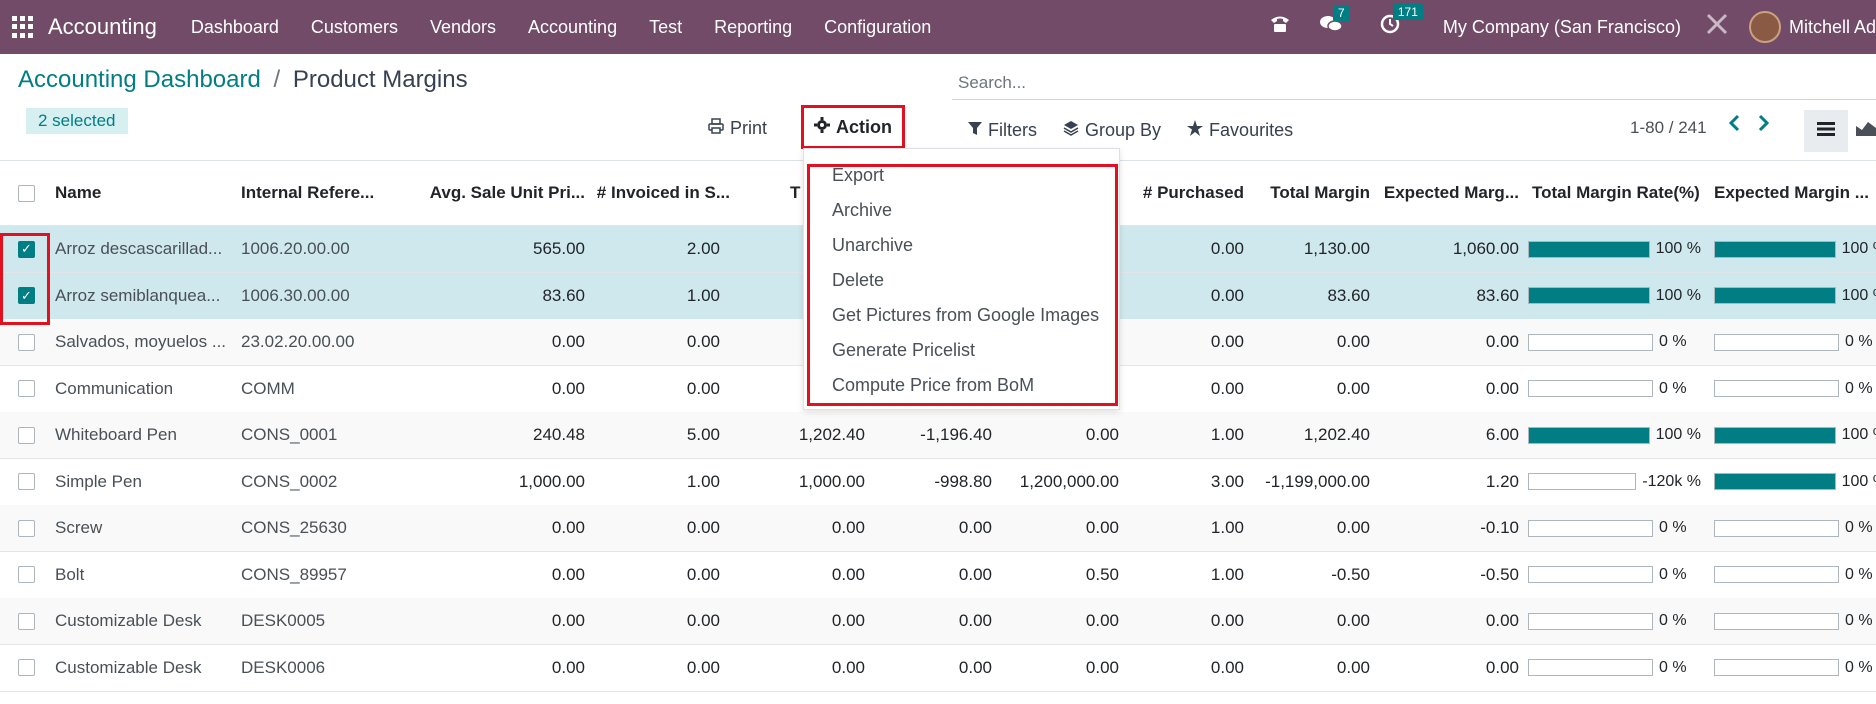 The width and height of the screenshot is (1876, 704). Describe the element at coordinates (737, 128) in the screenshot. I see `print-button: Print` at that location.